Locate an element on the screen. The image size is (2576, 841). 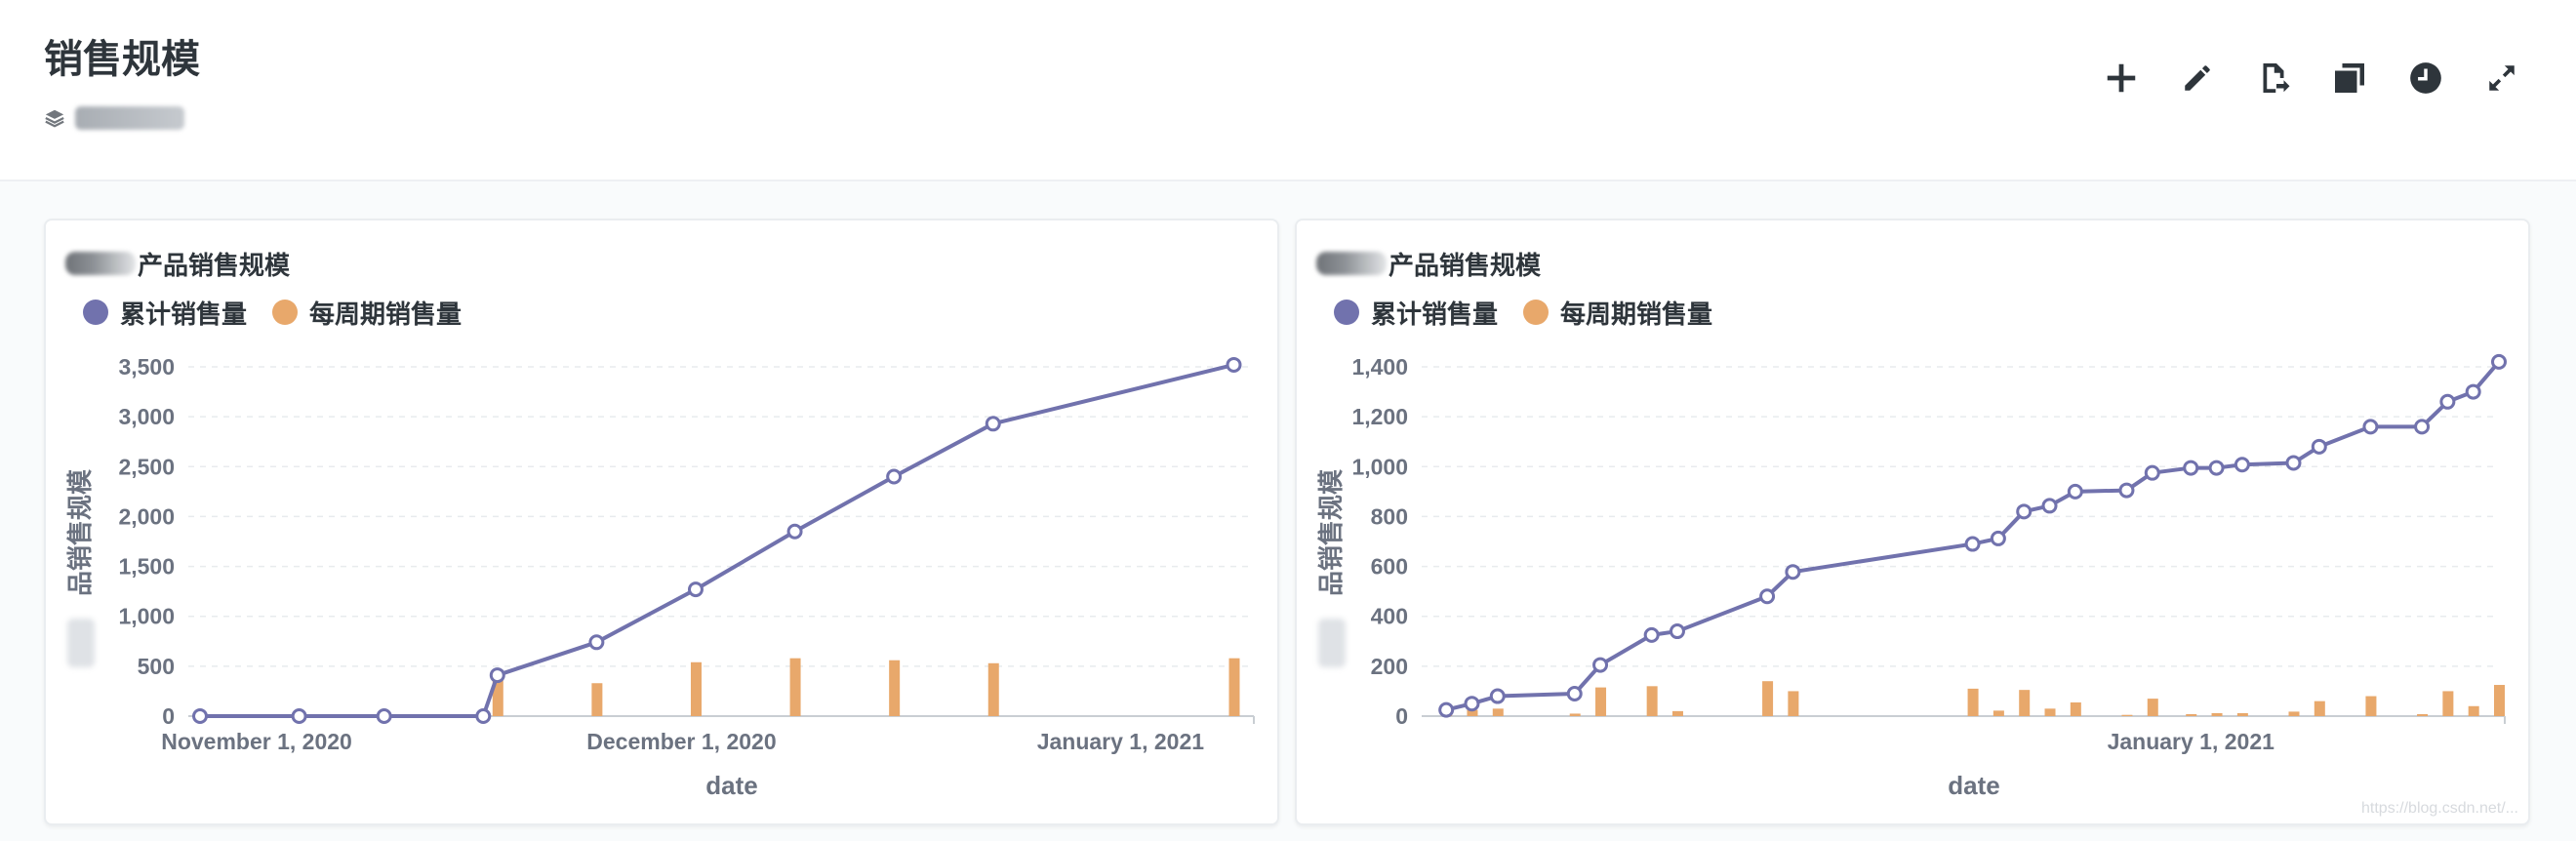
pencil-icon is located at coordinates (2197, 78).